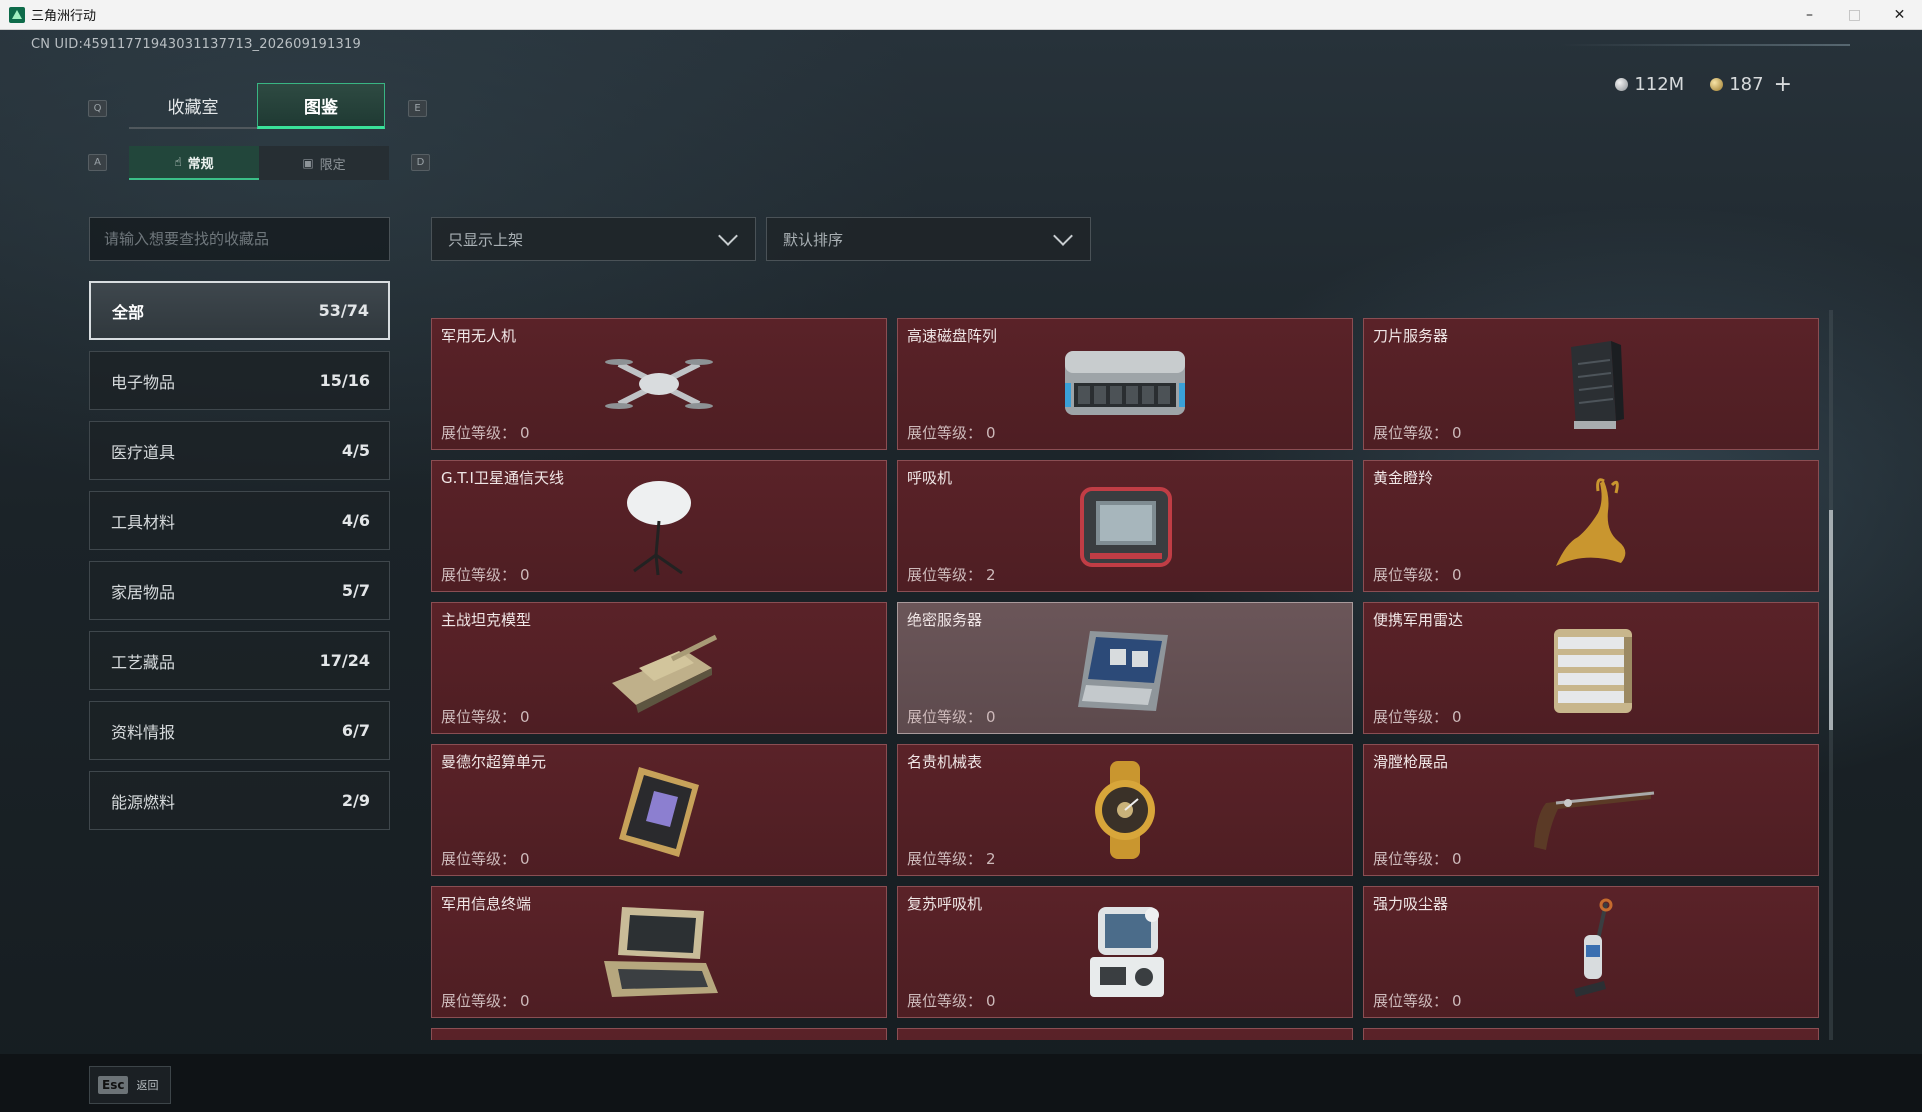 Image resolution: width=1922 pixels, height=1112 pixels. Describe the element at coordinates (1591, 952) in the screenshot. I see `item-card: 强力吸尘器 展位等级： 0` at that location.